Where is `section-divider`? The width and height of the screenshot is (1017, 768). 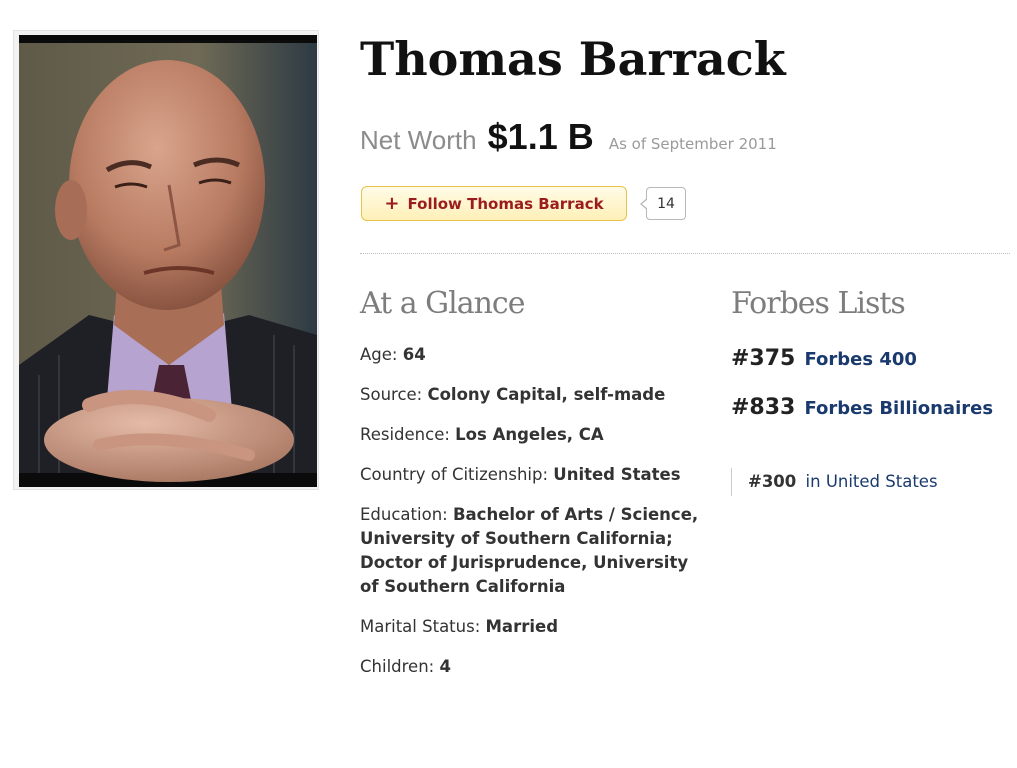
section-divider is located at coordinates (685, 253).